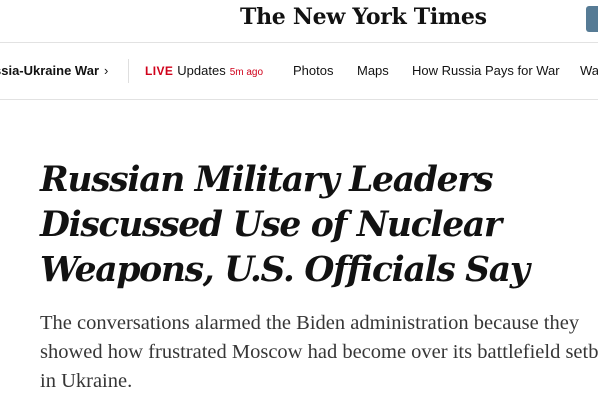  I want to click on live-timestamp: 5m ago, so click(246, 72).